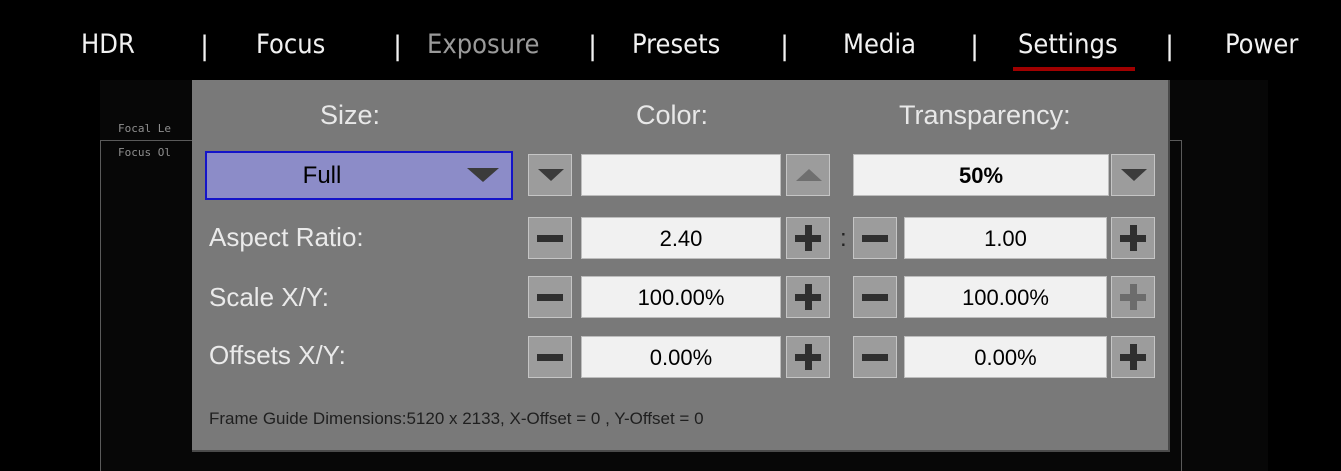 This screenshot has width=1341, height=471. I want to click on size-header: Size:, so click(350, 115).